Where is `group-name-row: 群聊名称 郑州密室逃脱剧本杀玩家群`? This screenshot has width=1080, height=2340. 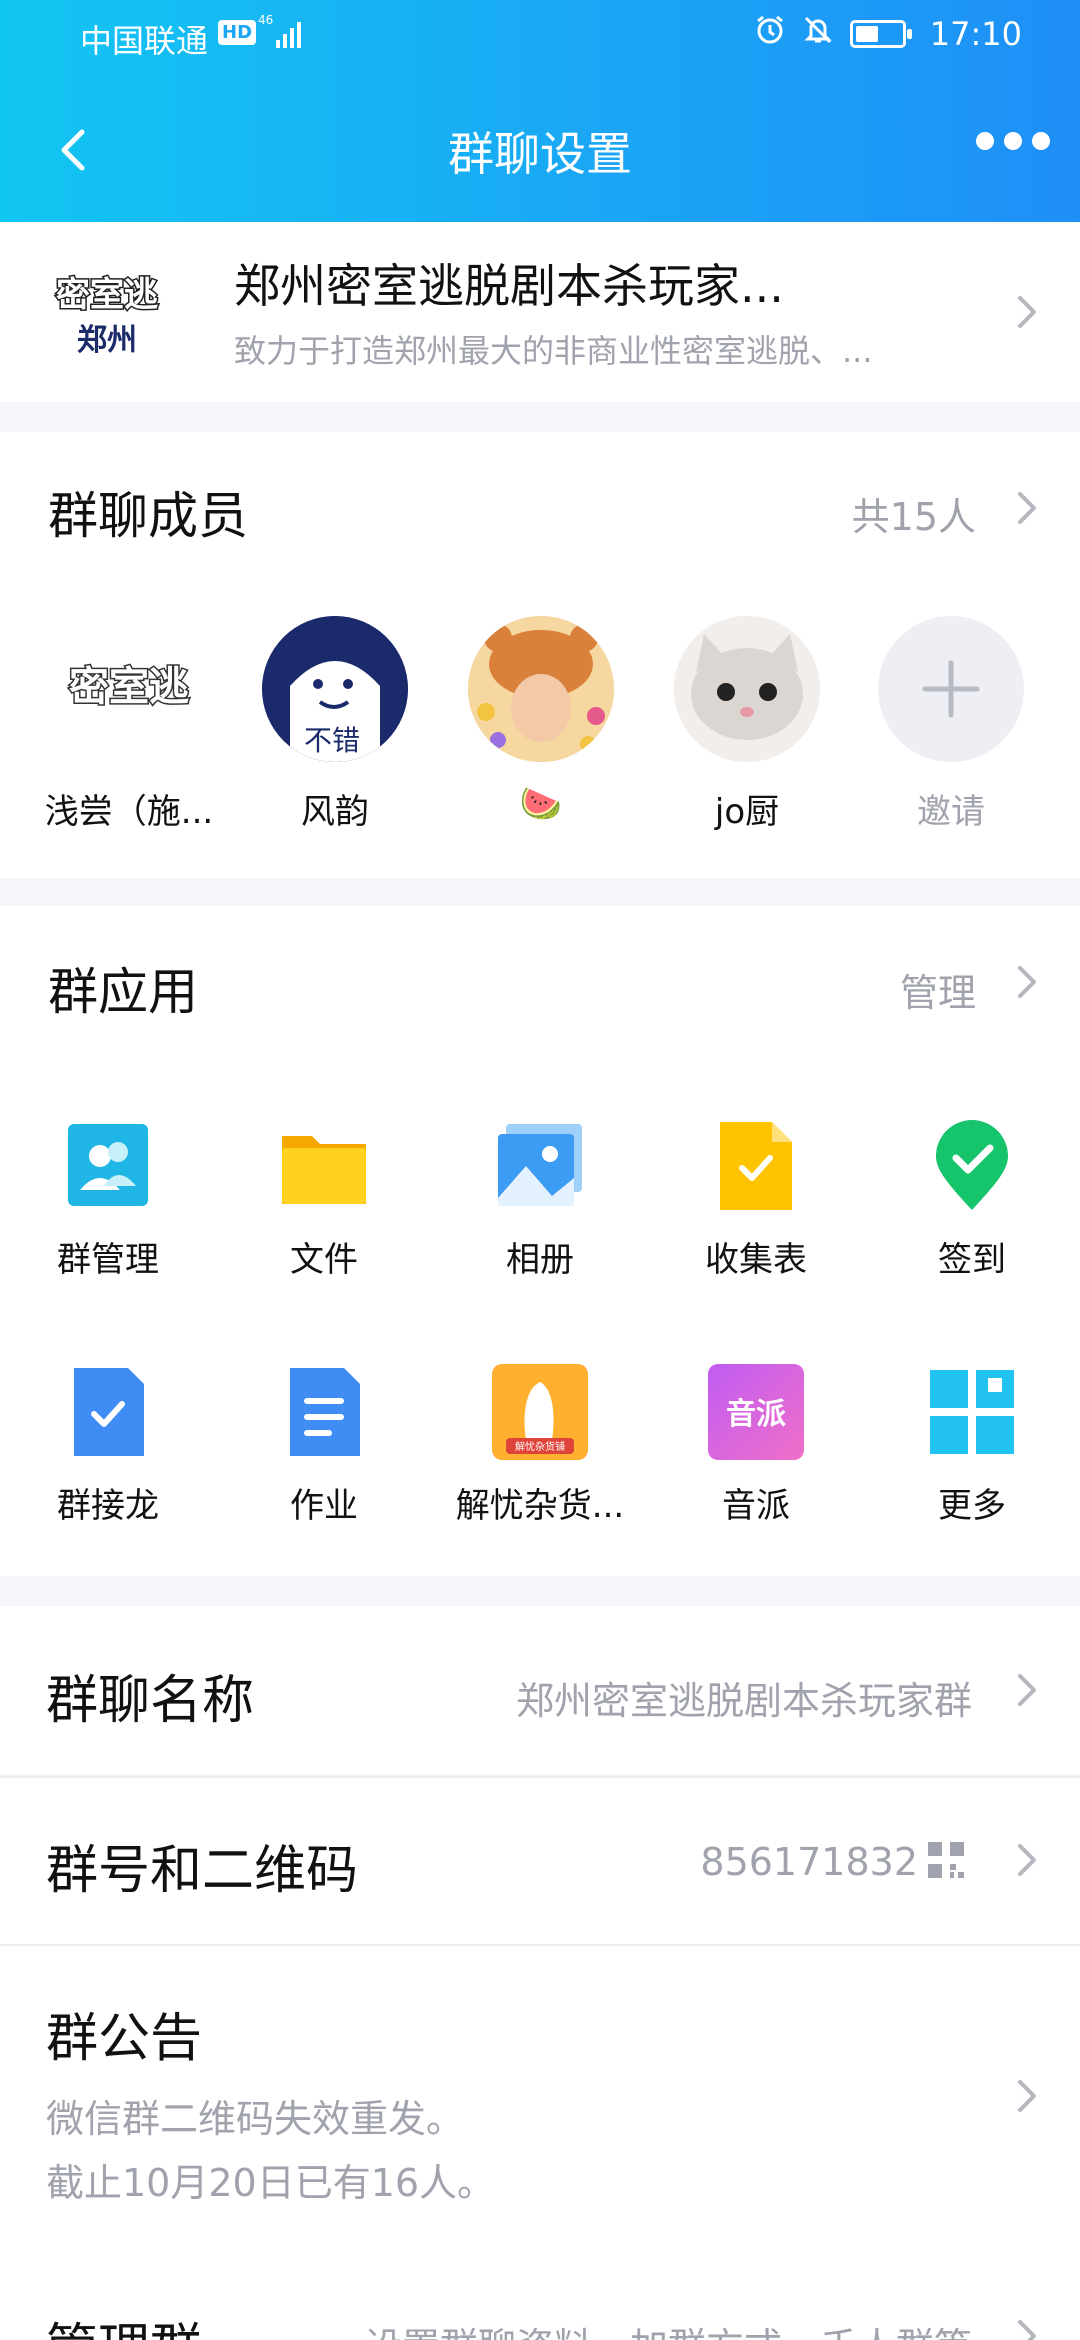 group-name-row: 群聊名称 郑州密室逃脱剧本杀玩家群 is located at coordinates (540, 1690).